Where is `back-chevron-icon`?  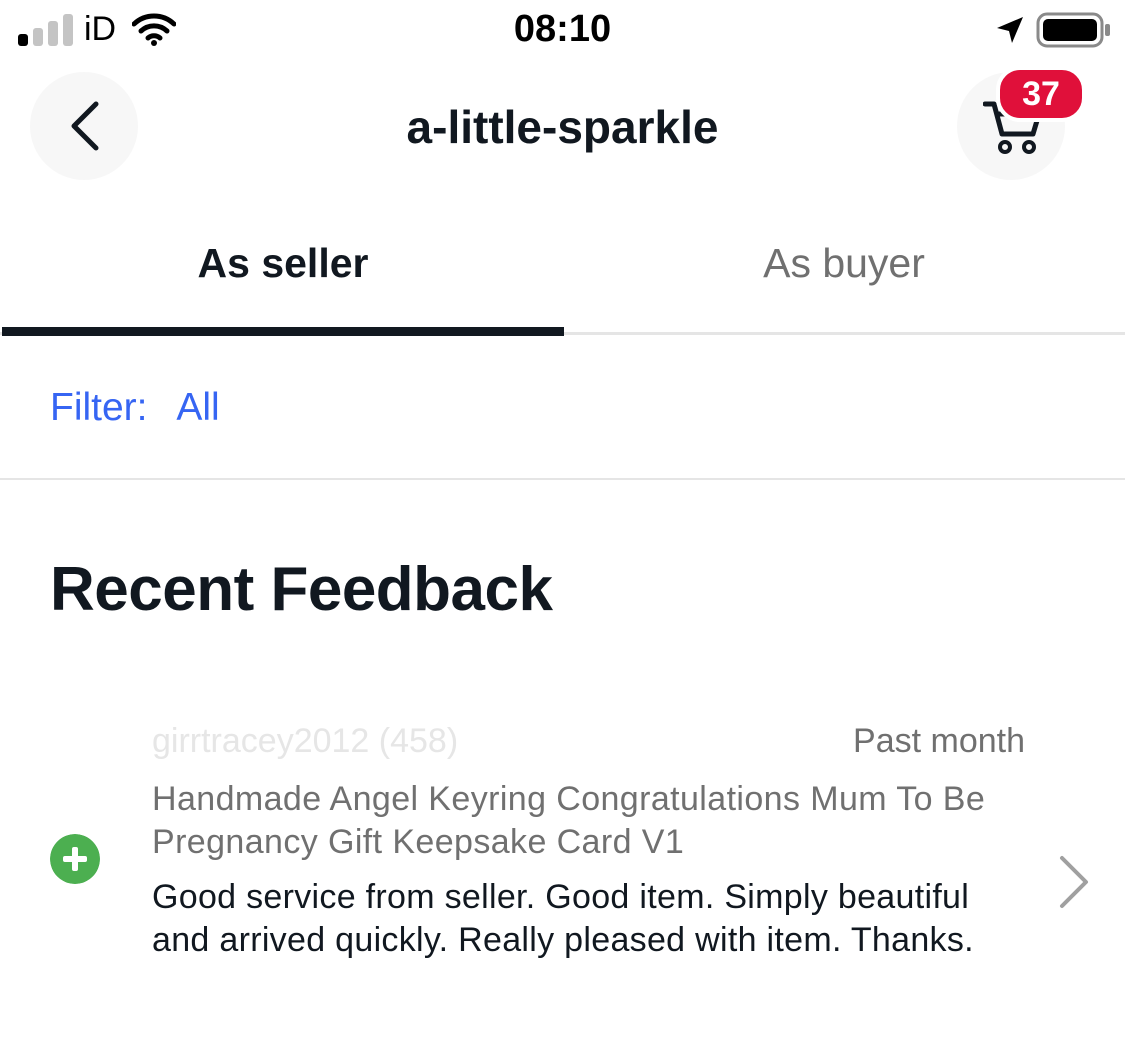
back-chevron-icon is located at coordinates (85, 126).